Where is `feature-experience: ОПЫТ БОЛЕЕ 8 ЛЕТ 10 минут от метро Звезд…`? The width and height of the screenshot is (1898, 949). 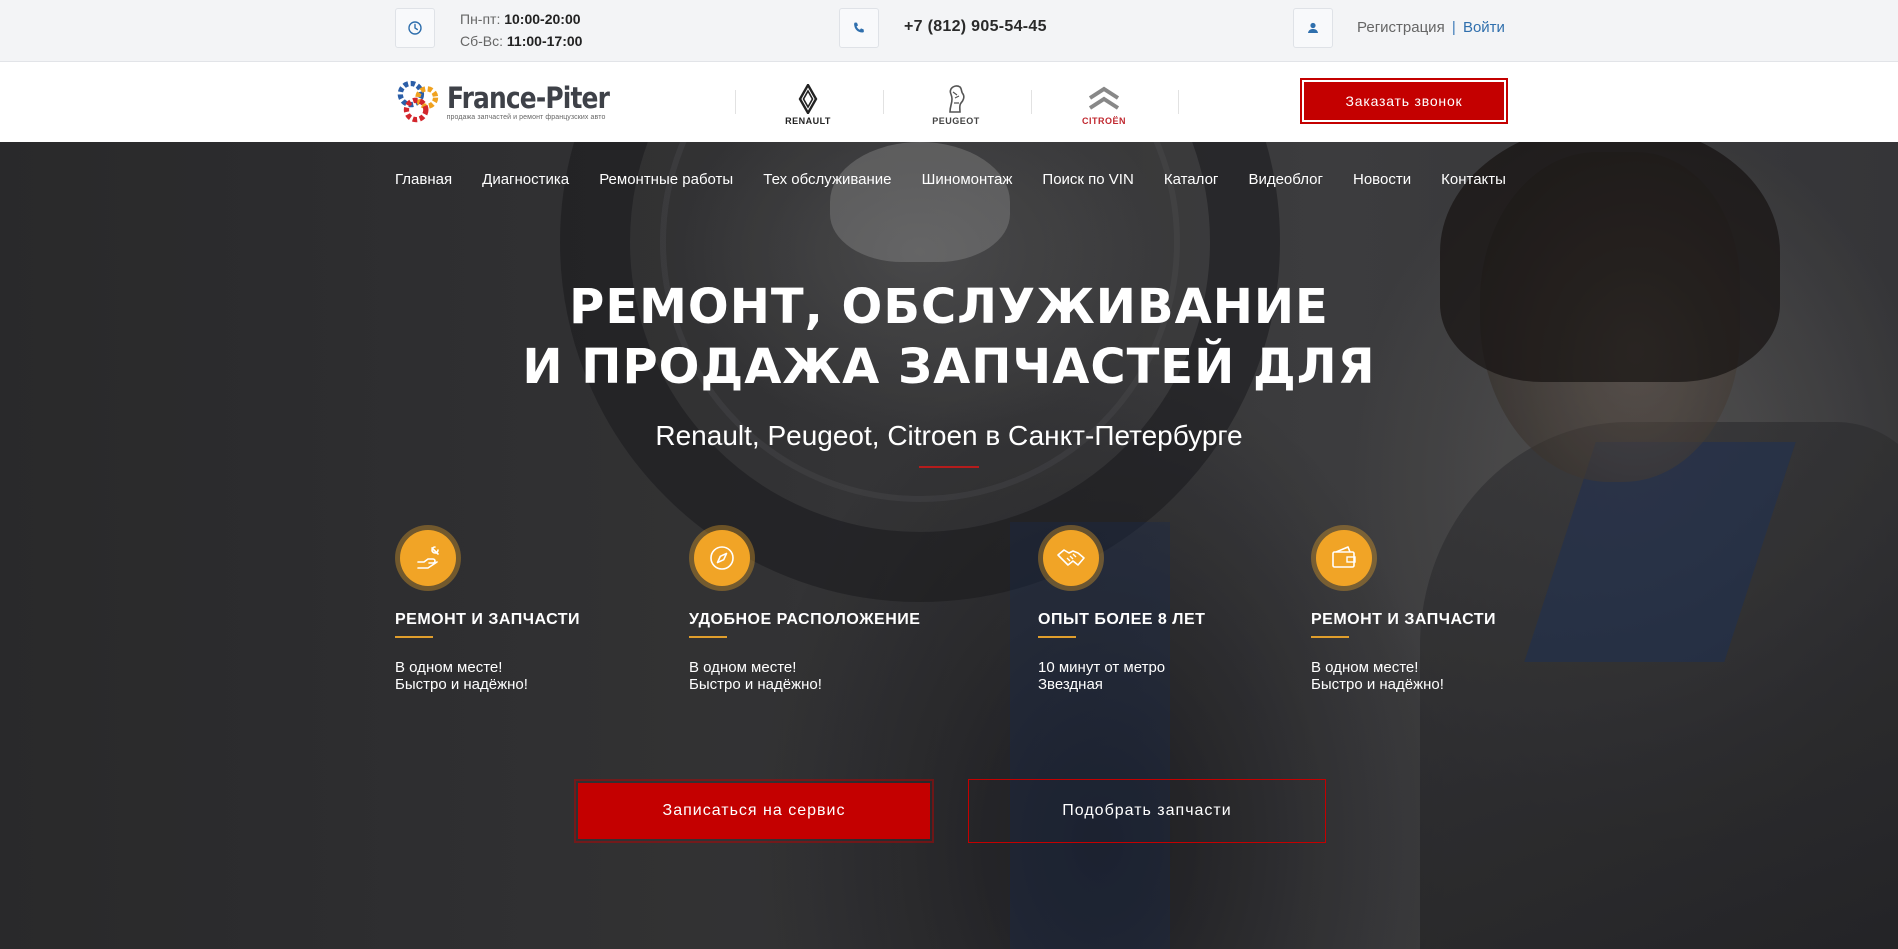 feature-experience: ОПЫТ БОЛЕЕ 8 ЛЕТ 10 минут от метро Звезд… is located at coordinates (1121, 609).